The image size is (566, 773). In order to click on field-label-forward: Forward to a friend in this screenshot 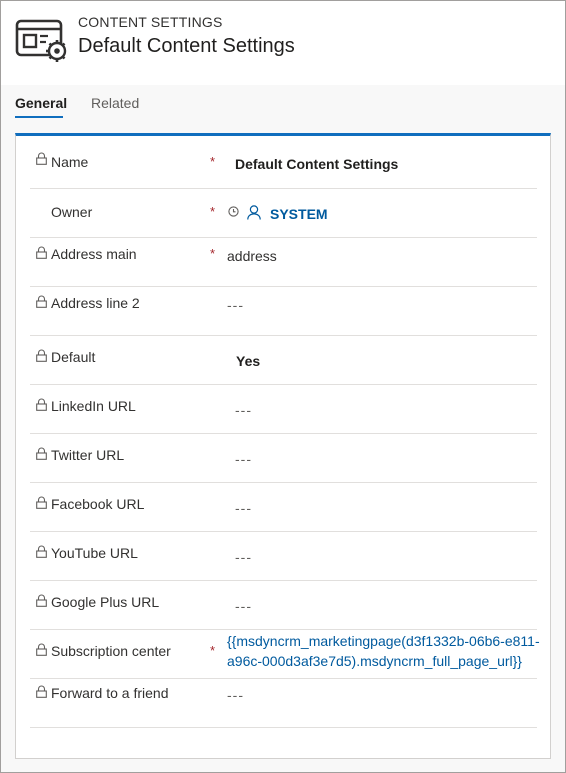, I will do `click(110, 693)`.